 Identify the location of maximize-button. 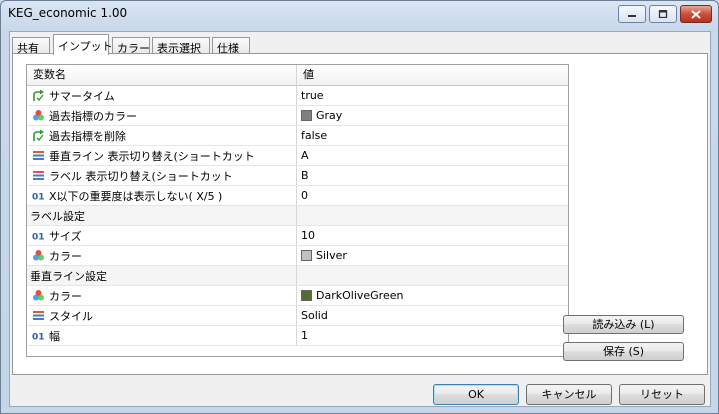
(663, 14).